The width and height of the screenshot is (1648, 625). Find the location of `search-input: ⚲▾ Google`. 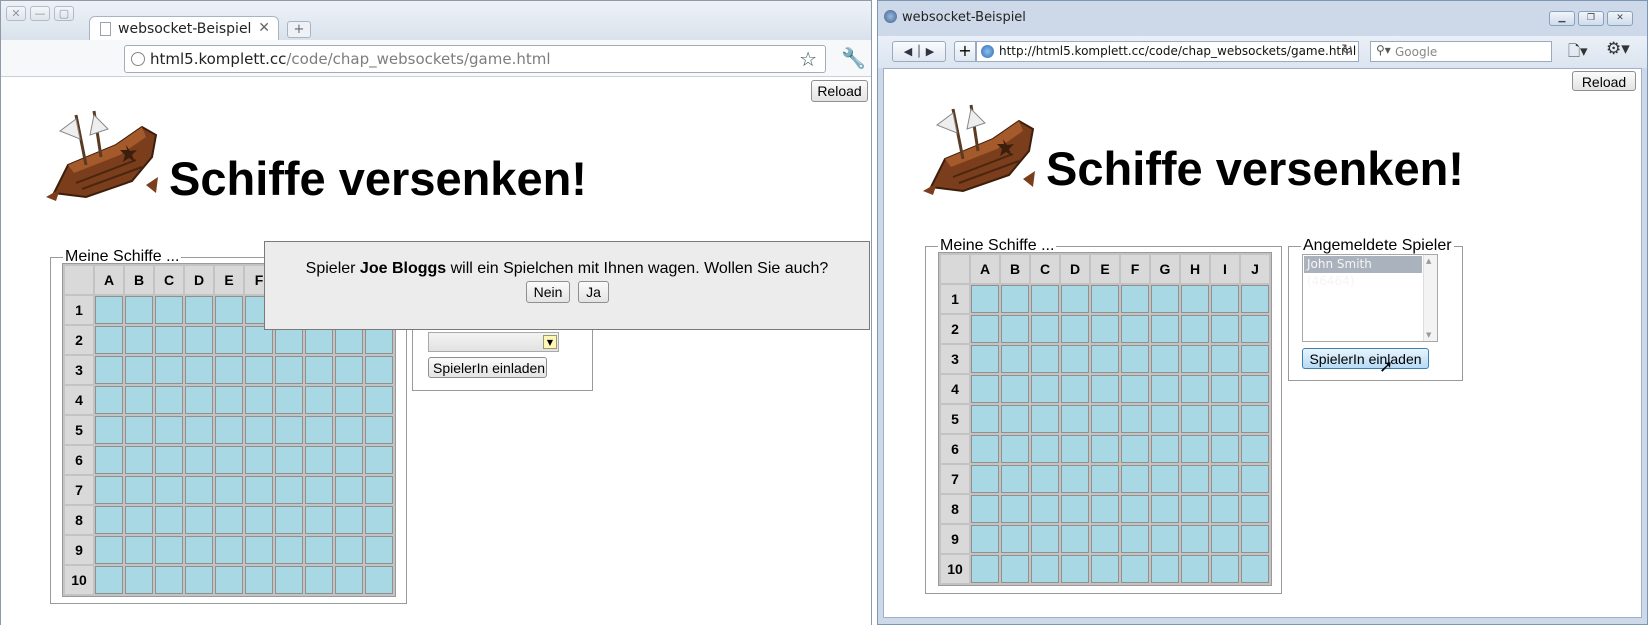

search-input: ⚲▾ Google is located at coordinates (1461, 51).